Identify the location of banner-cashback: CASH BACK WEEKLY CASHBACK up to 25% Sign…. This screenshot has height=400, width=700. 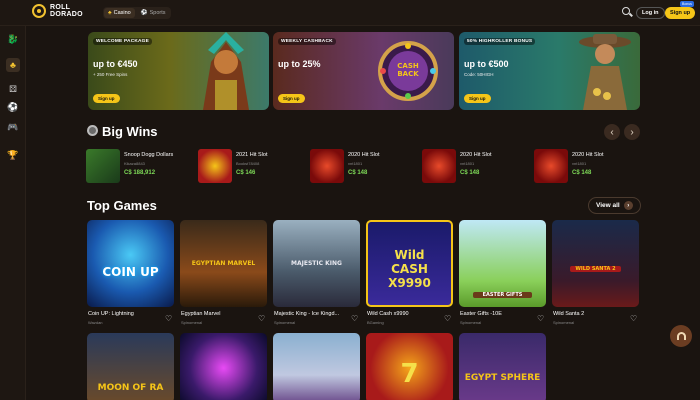
(363, 71).